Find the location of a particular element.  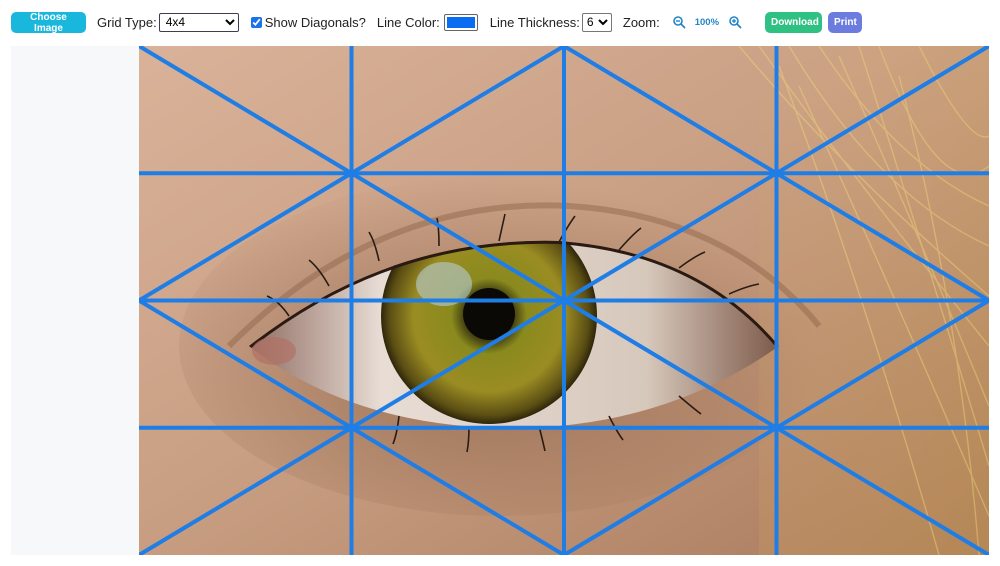

line-thickness-label: Line Thickness: is located at coordinates (534, 22).